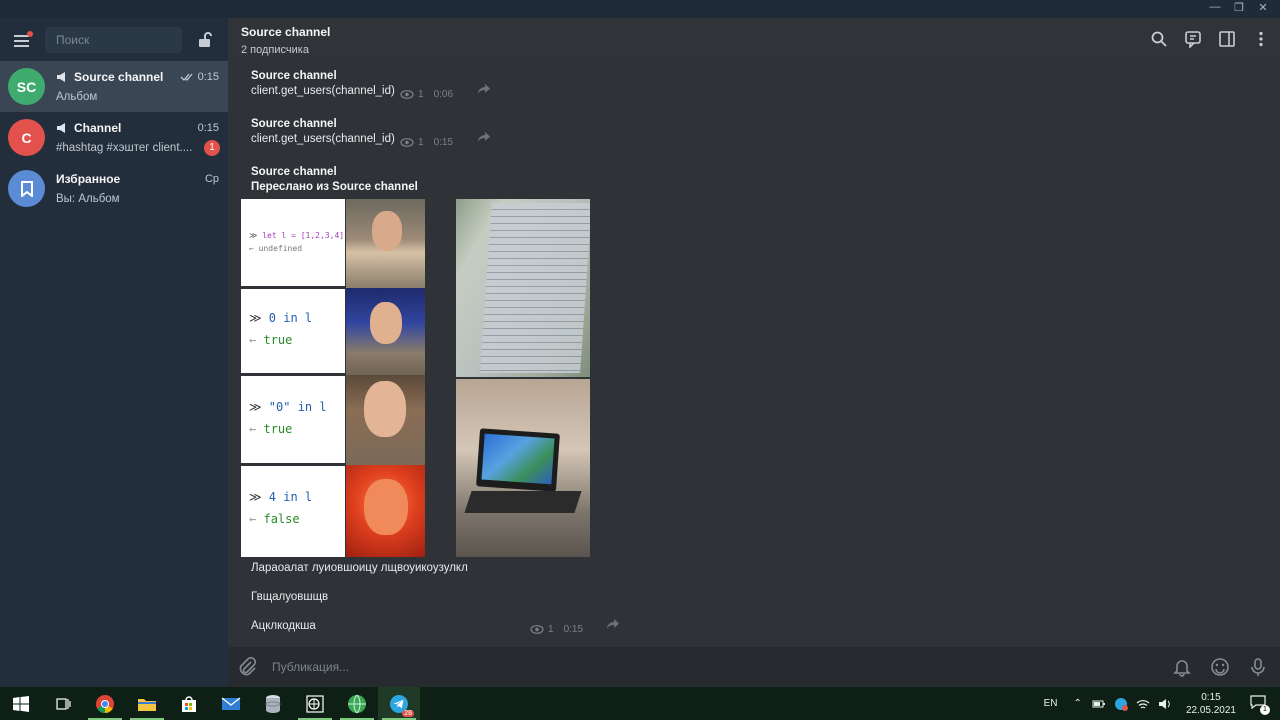  Describe the element at coordinates (77, 97) in the screenshot. I see `chat-preview: Альбом` at that location.